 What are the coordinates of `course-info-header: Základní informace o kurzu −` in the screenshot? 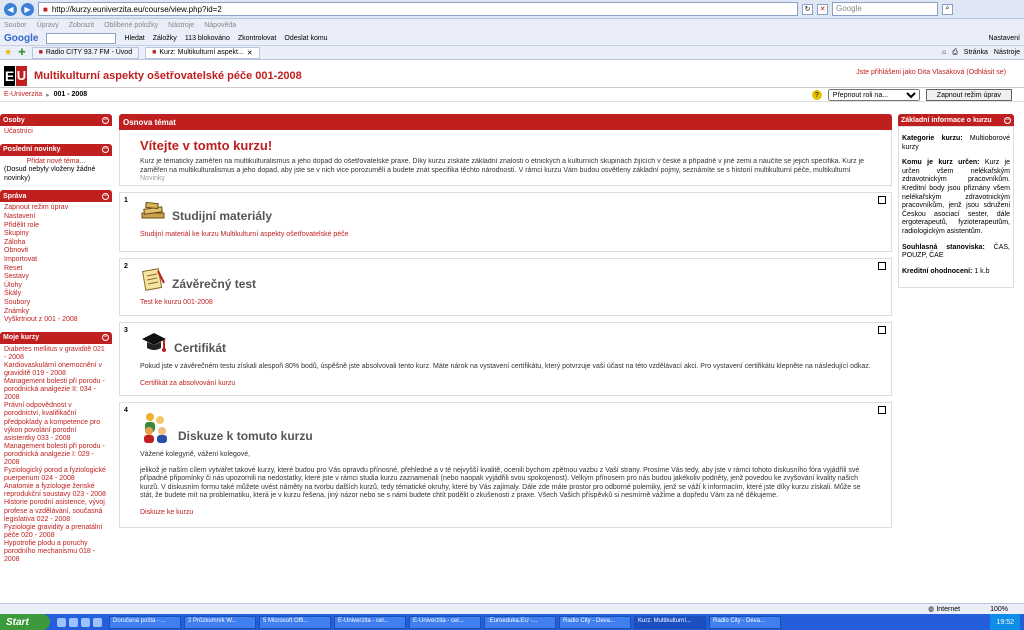 It's located at (956, 120).